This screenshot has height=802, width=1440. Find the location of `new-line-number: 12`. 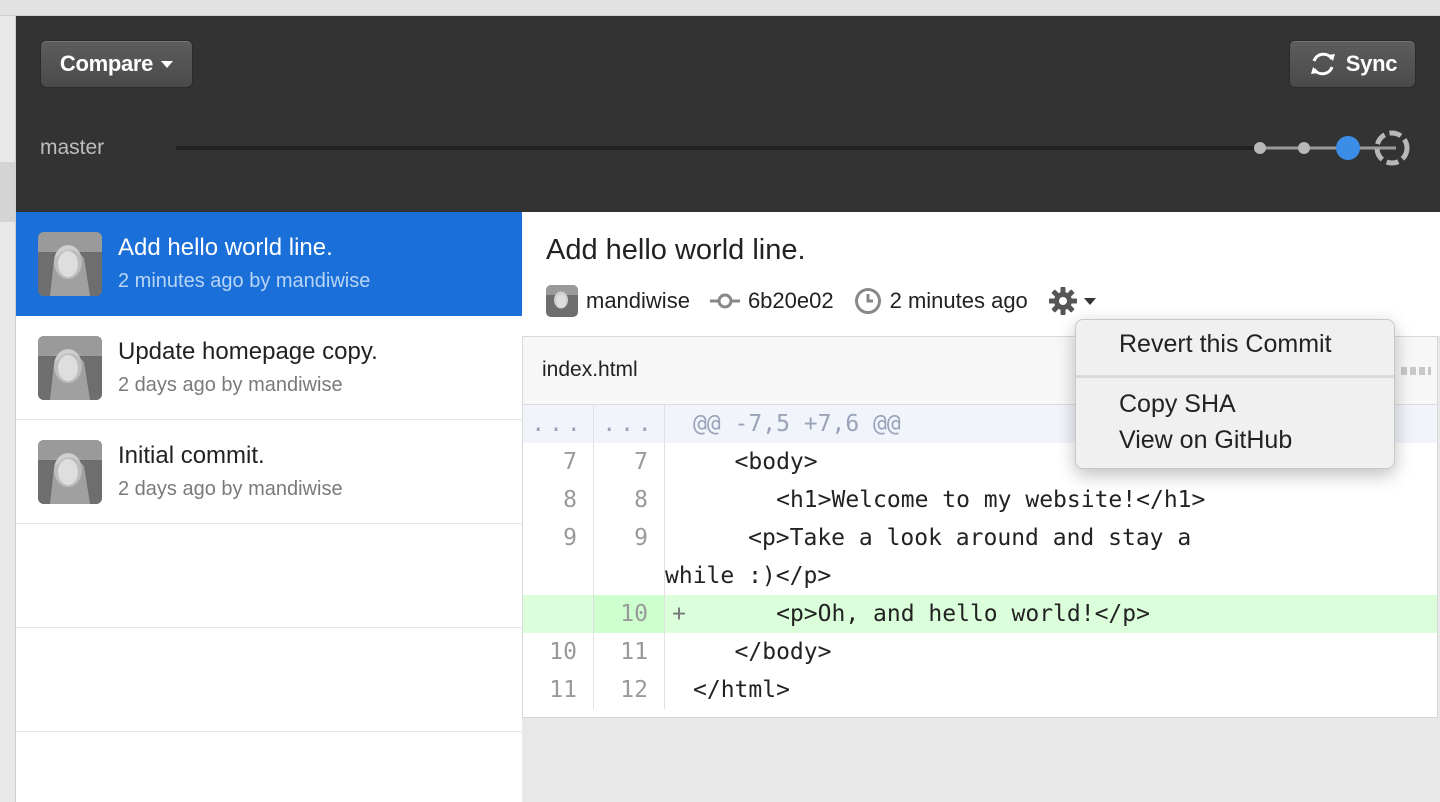

new-line-number: 12 is located at coordinates (629, 690).